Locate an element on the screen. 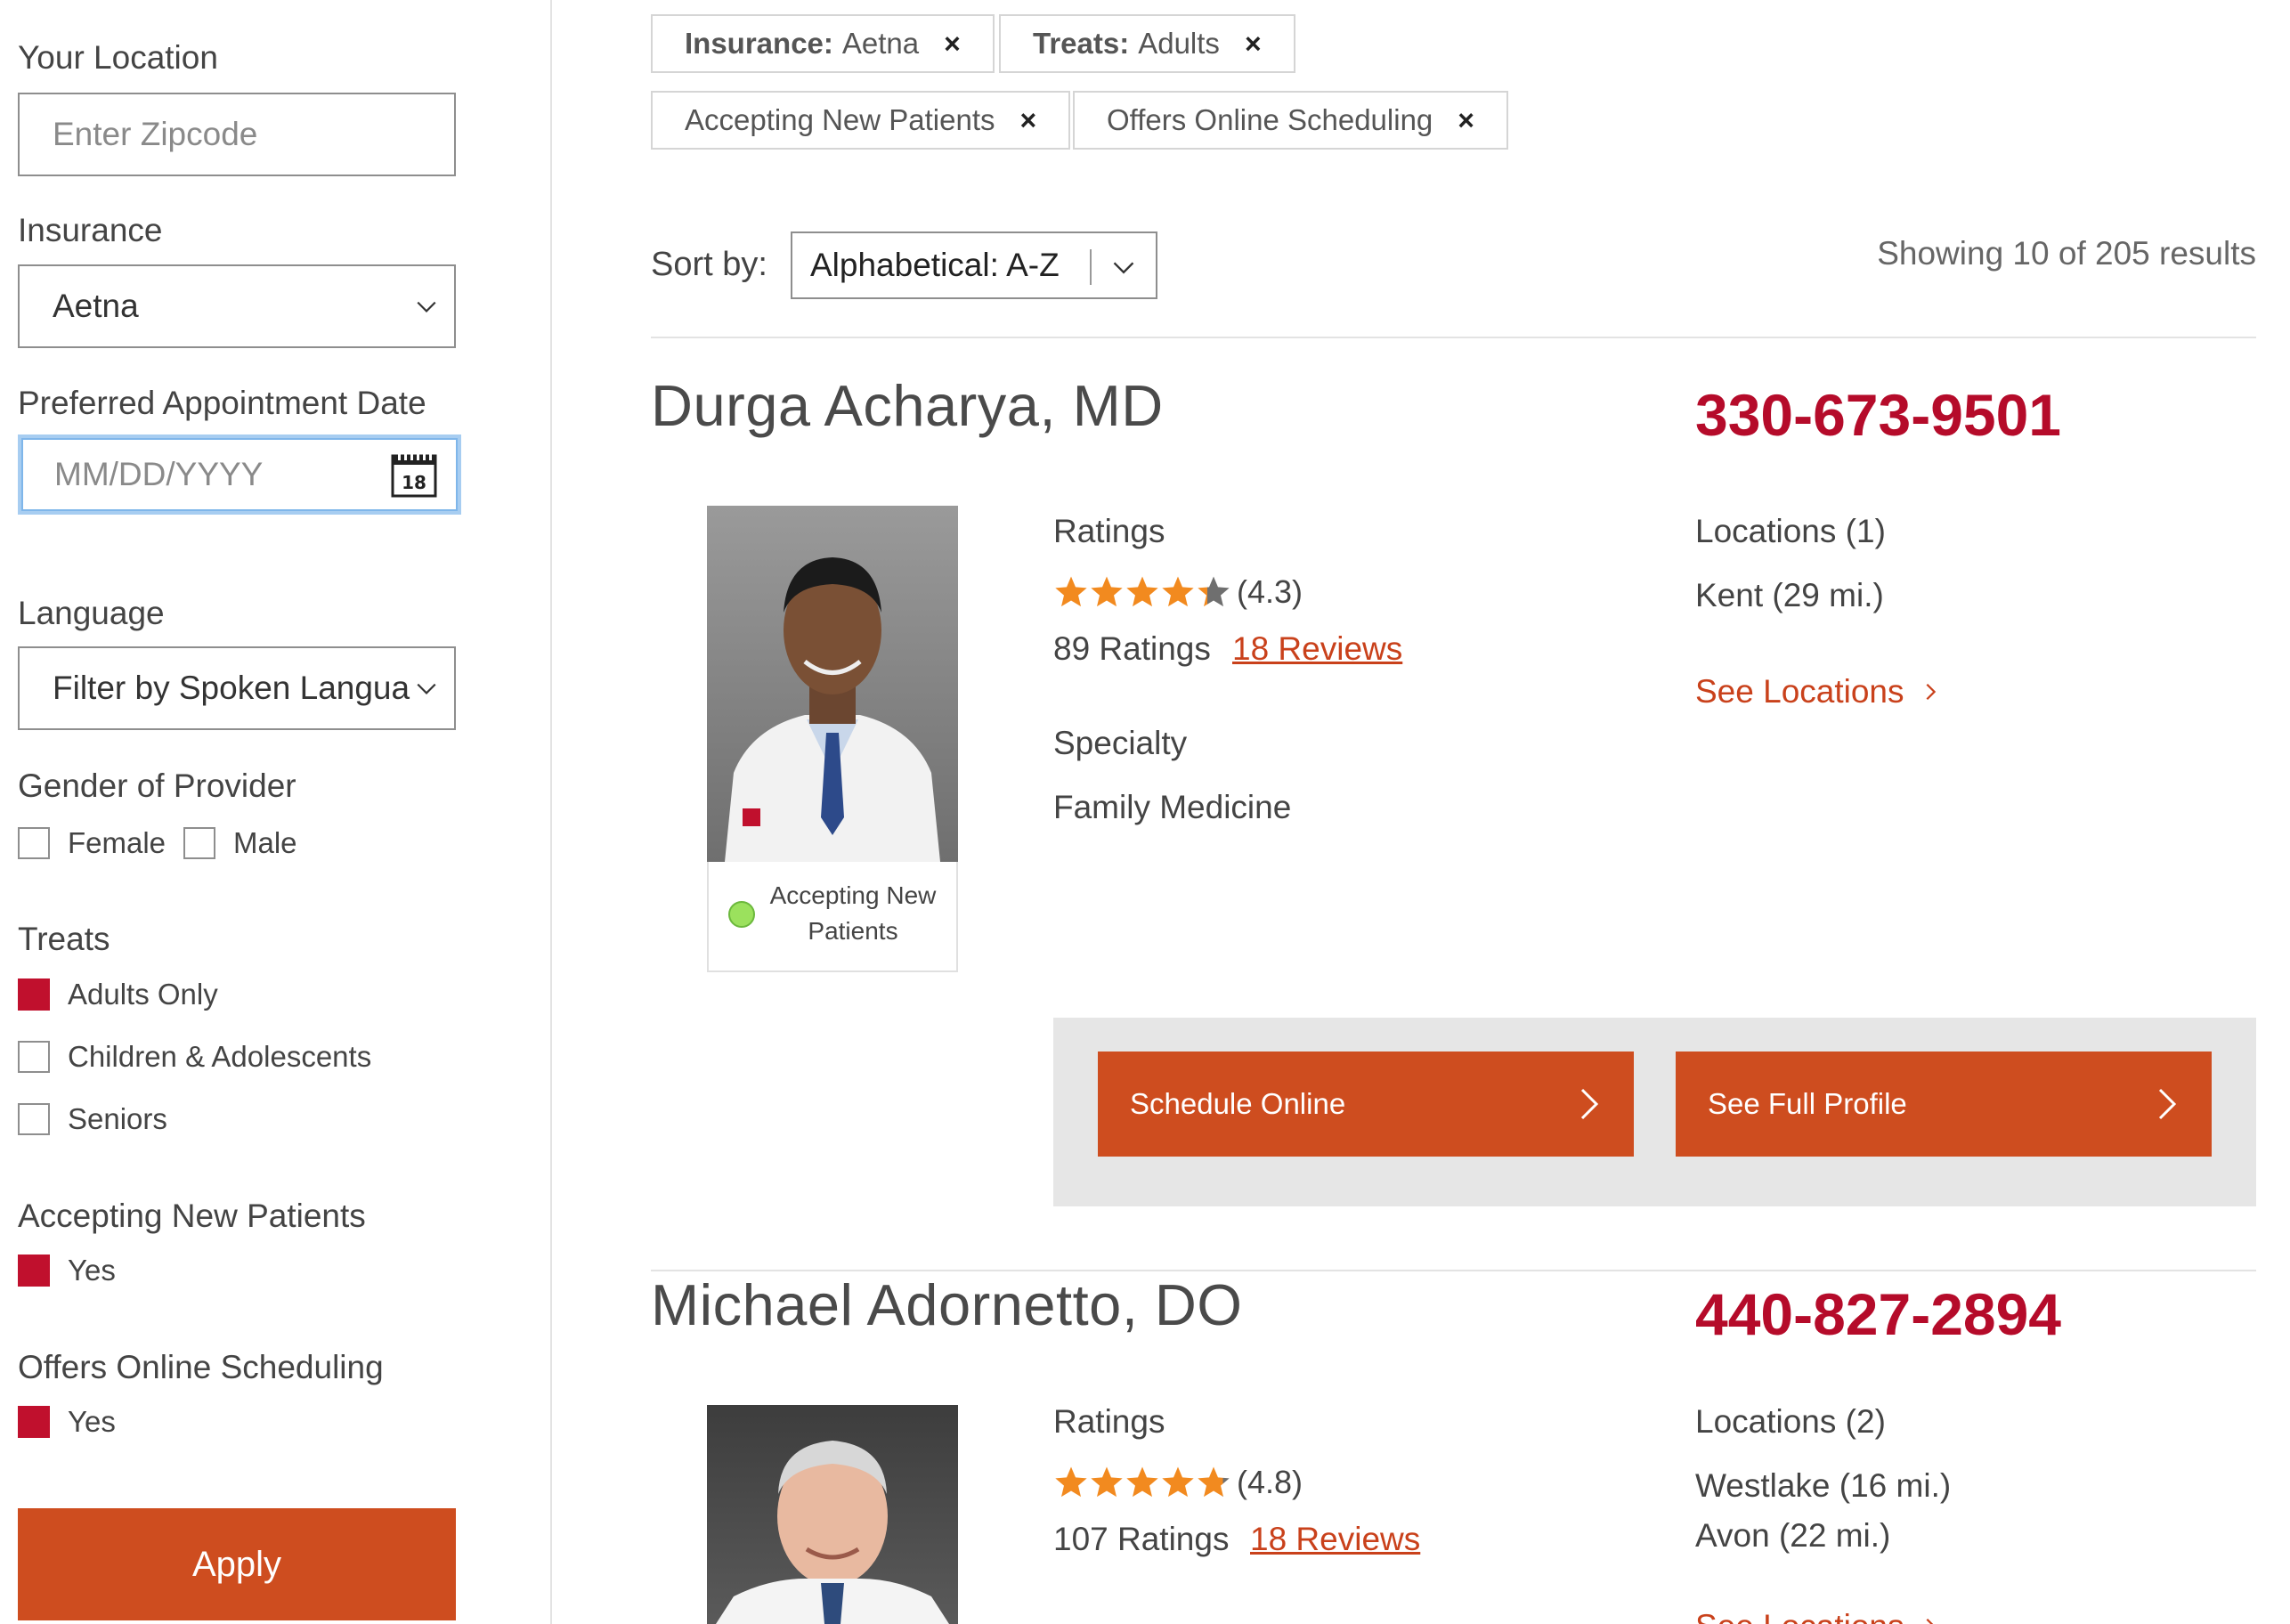 The height and width of the screenshot is (1624, 2290). calendar-icon: 18 is located at coordinates (414, 475).